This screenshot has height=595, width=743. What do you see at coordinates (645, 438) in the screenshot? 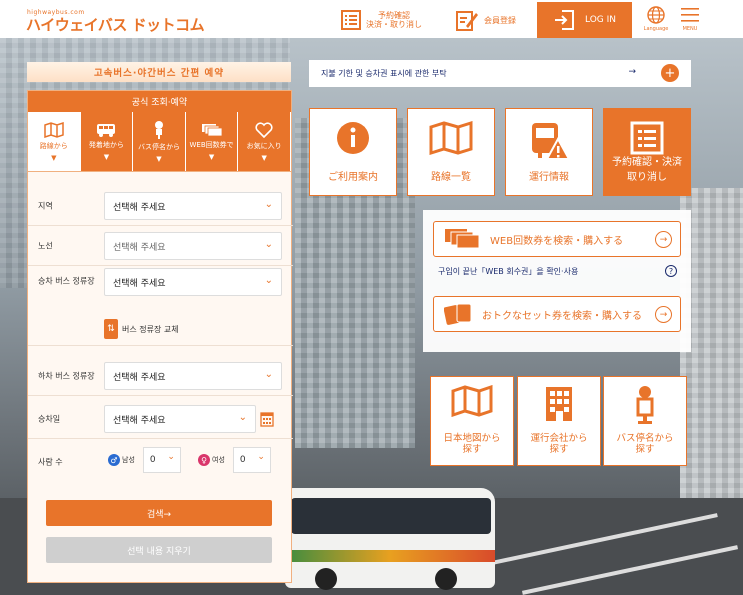
I see `search-card-line1: バス停名から` at bounding box center [645, 438].